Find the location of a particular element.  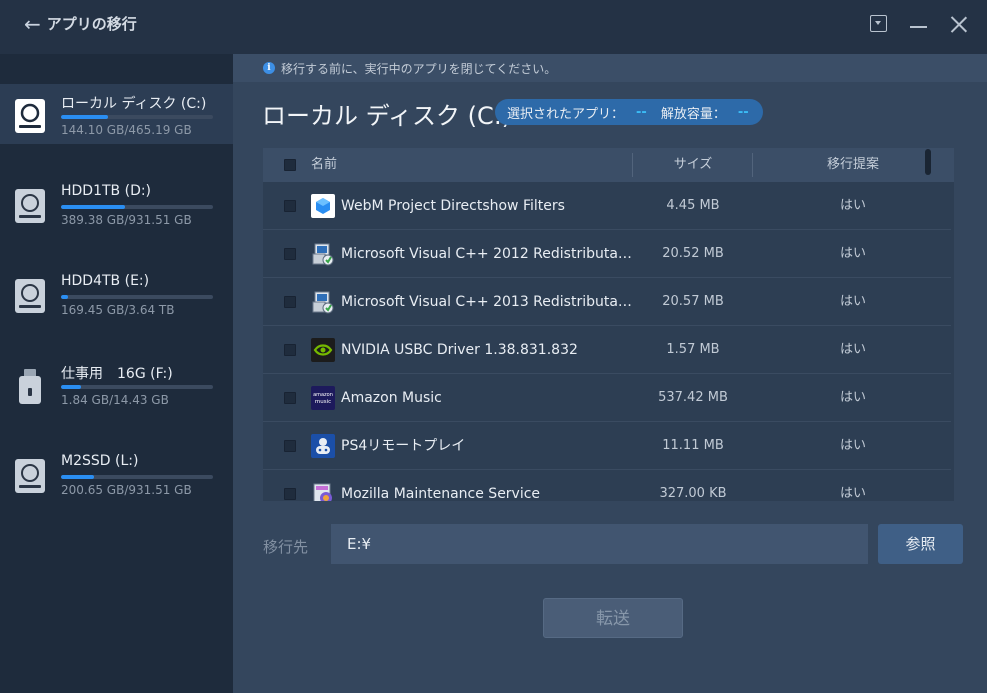

app-name: Mozilla Maintenance Service is located at coordinates (441, 493).